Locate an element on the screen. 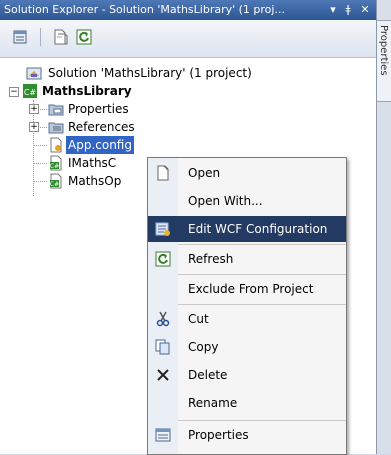  refresh-icon is located at coordinates (163, 259).